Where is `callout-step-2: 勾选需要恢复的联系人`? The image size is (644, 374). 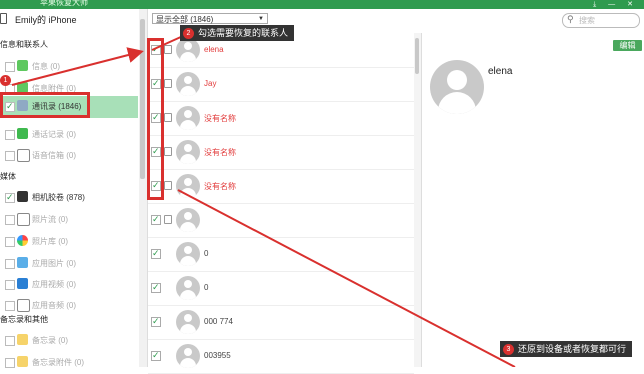 callout-step-2: 勾选需要恢复的联系人 is located at coordinates (237, 33).